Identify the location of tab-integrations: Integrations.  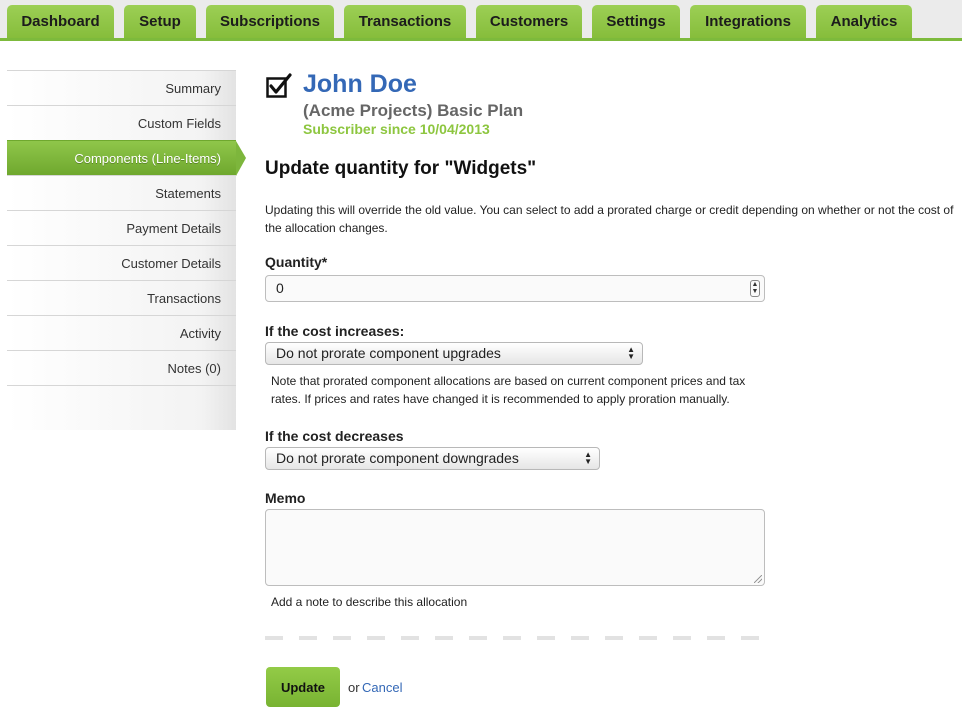
(748, 21).